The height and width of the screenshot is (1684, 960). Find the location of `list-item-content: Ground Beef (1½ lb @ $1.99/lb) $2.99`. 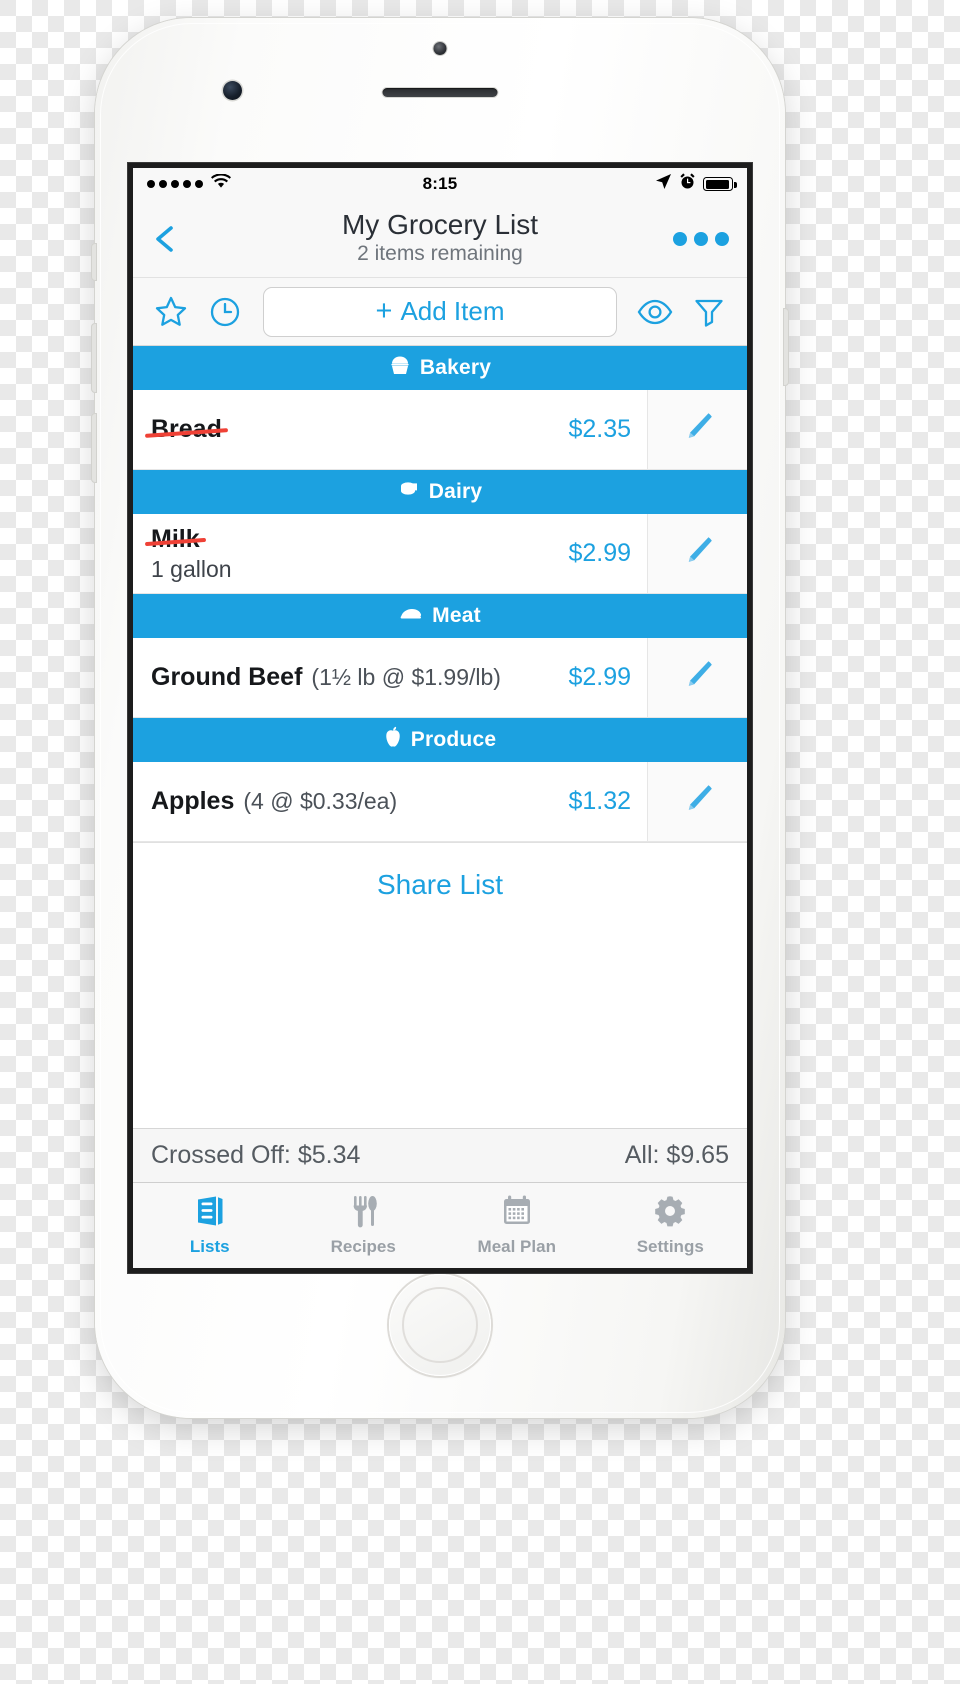

list-item-content: Ground Beef (1½ lb @ $1.99/lb) $2.99 is located at coordinates (390, 677).